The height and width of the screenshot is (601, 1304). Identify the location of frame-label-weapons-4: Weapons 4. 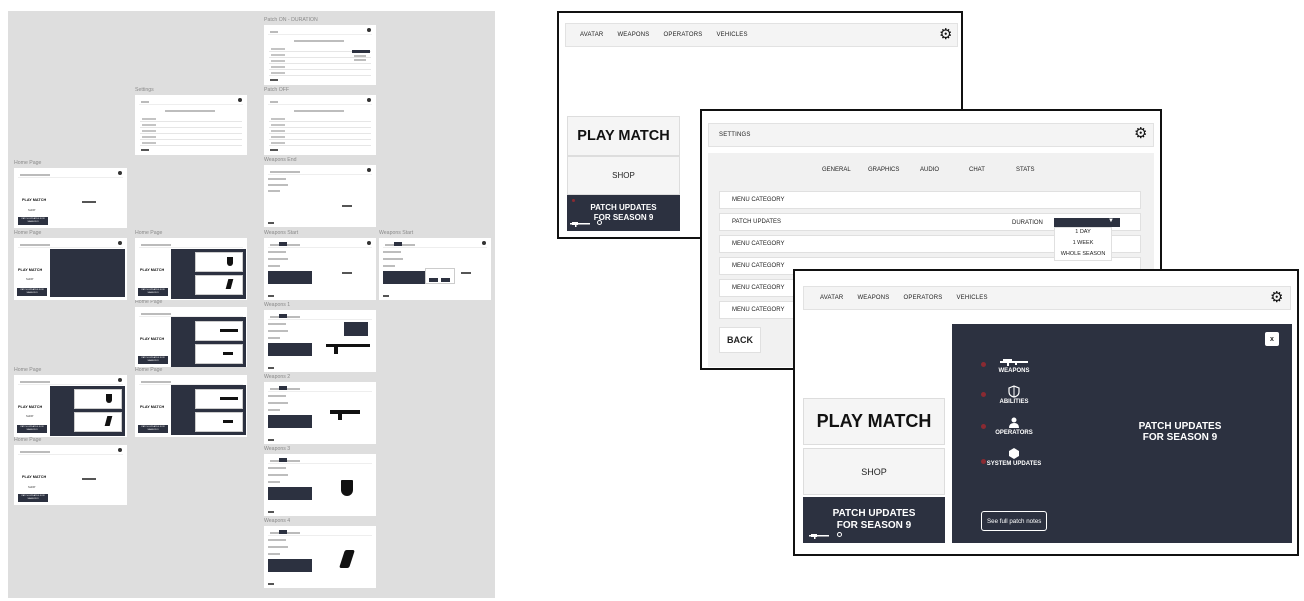
(277, 521).